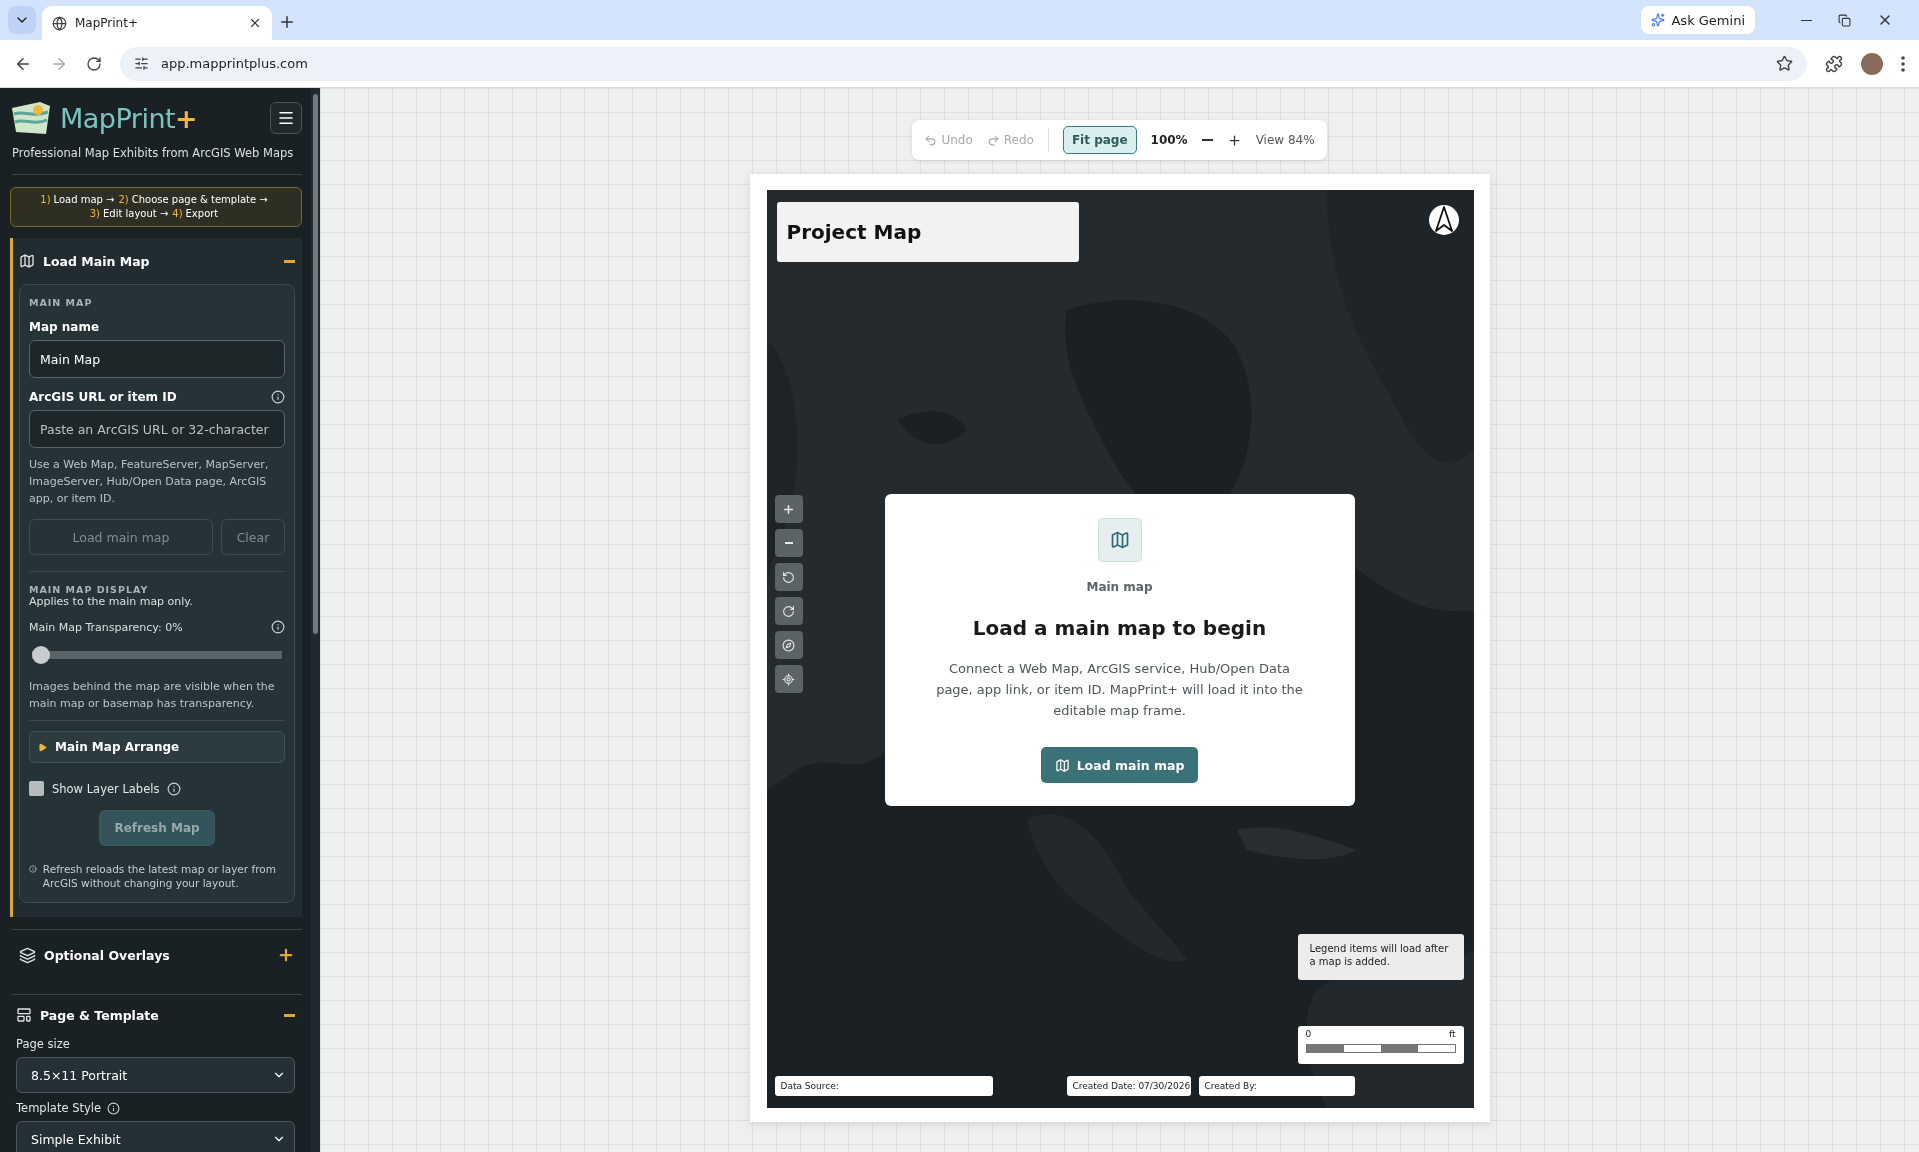 The height and width of the screenshot is (1152, 1919). What do you see at coordinates (41, 655) in the screenshot?
I see `slider-thumb` at bounding box center [41, 655].